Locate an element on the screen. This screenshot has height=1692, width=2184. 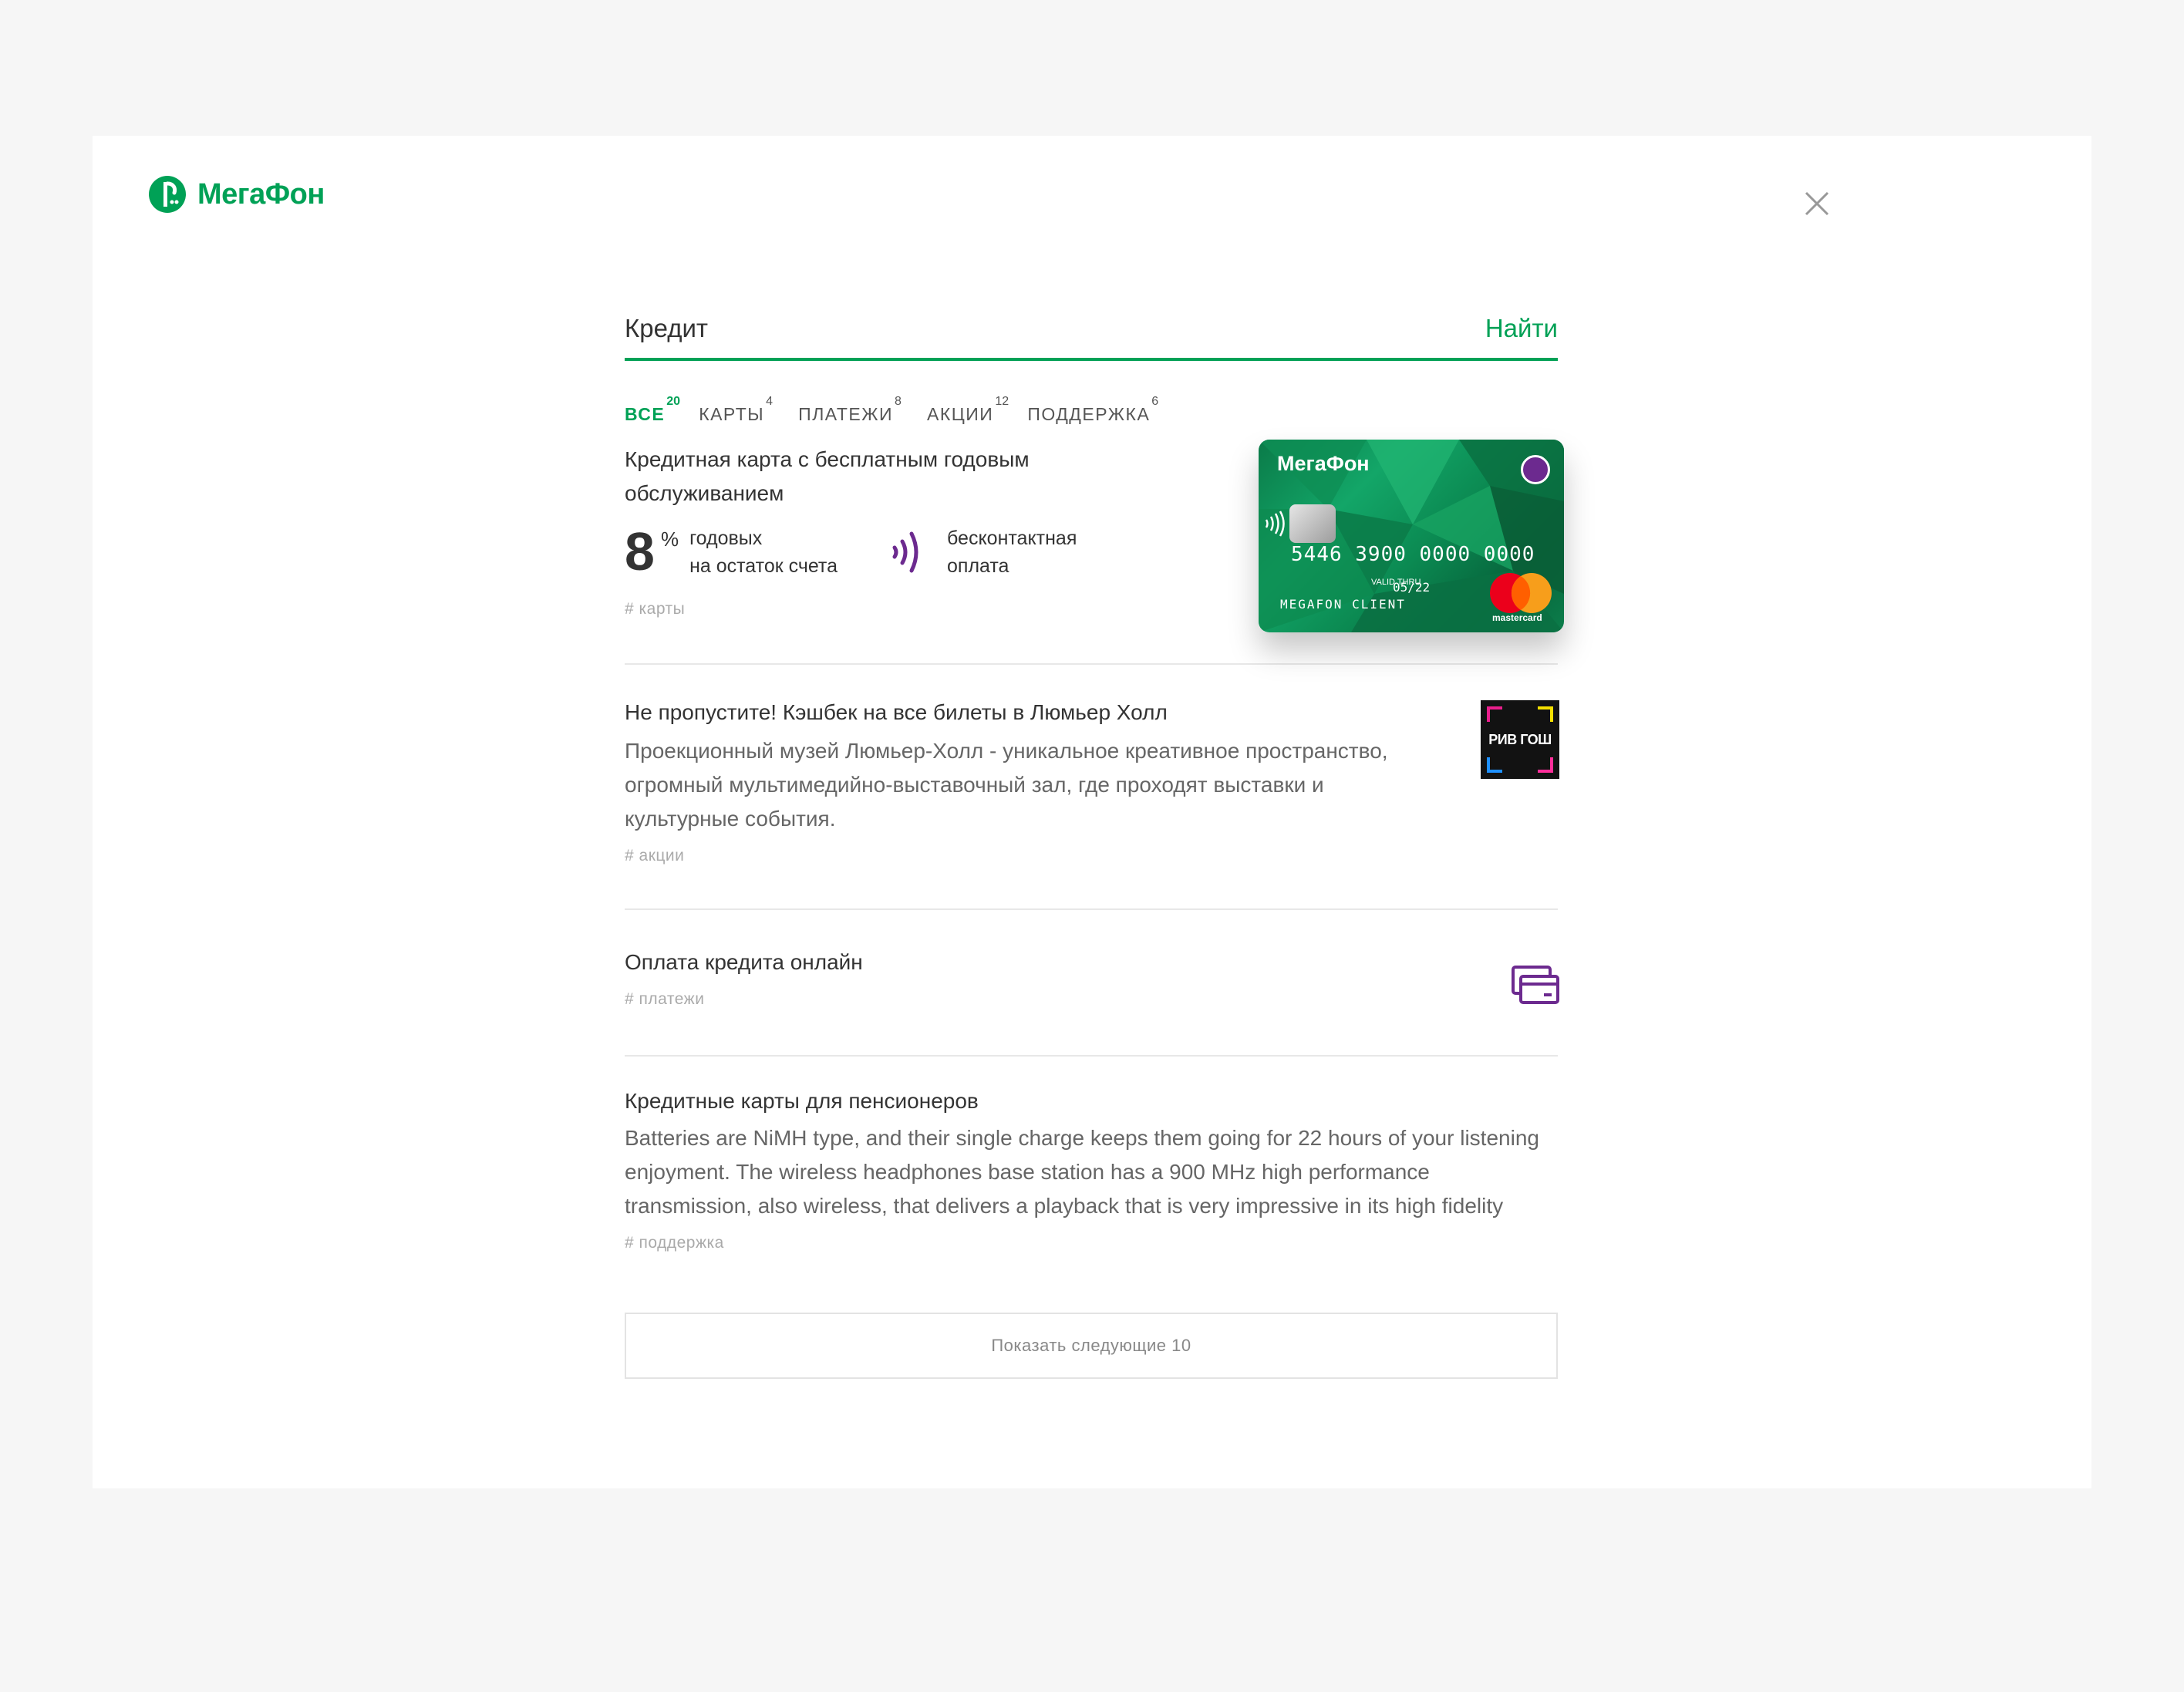
contactless-feature: бесконтактная оплата is located at coordinates (984, 552).